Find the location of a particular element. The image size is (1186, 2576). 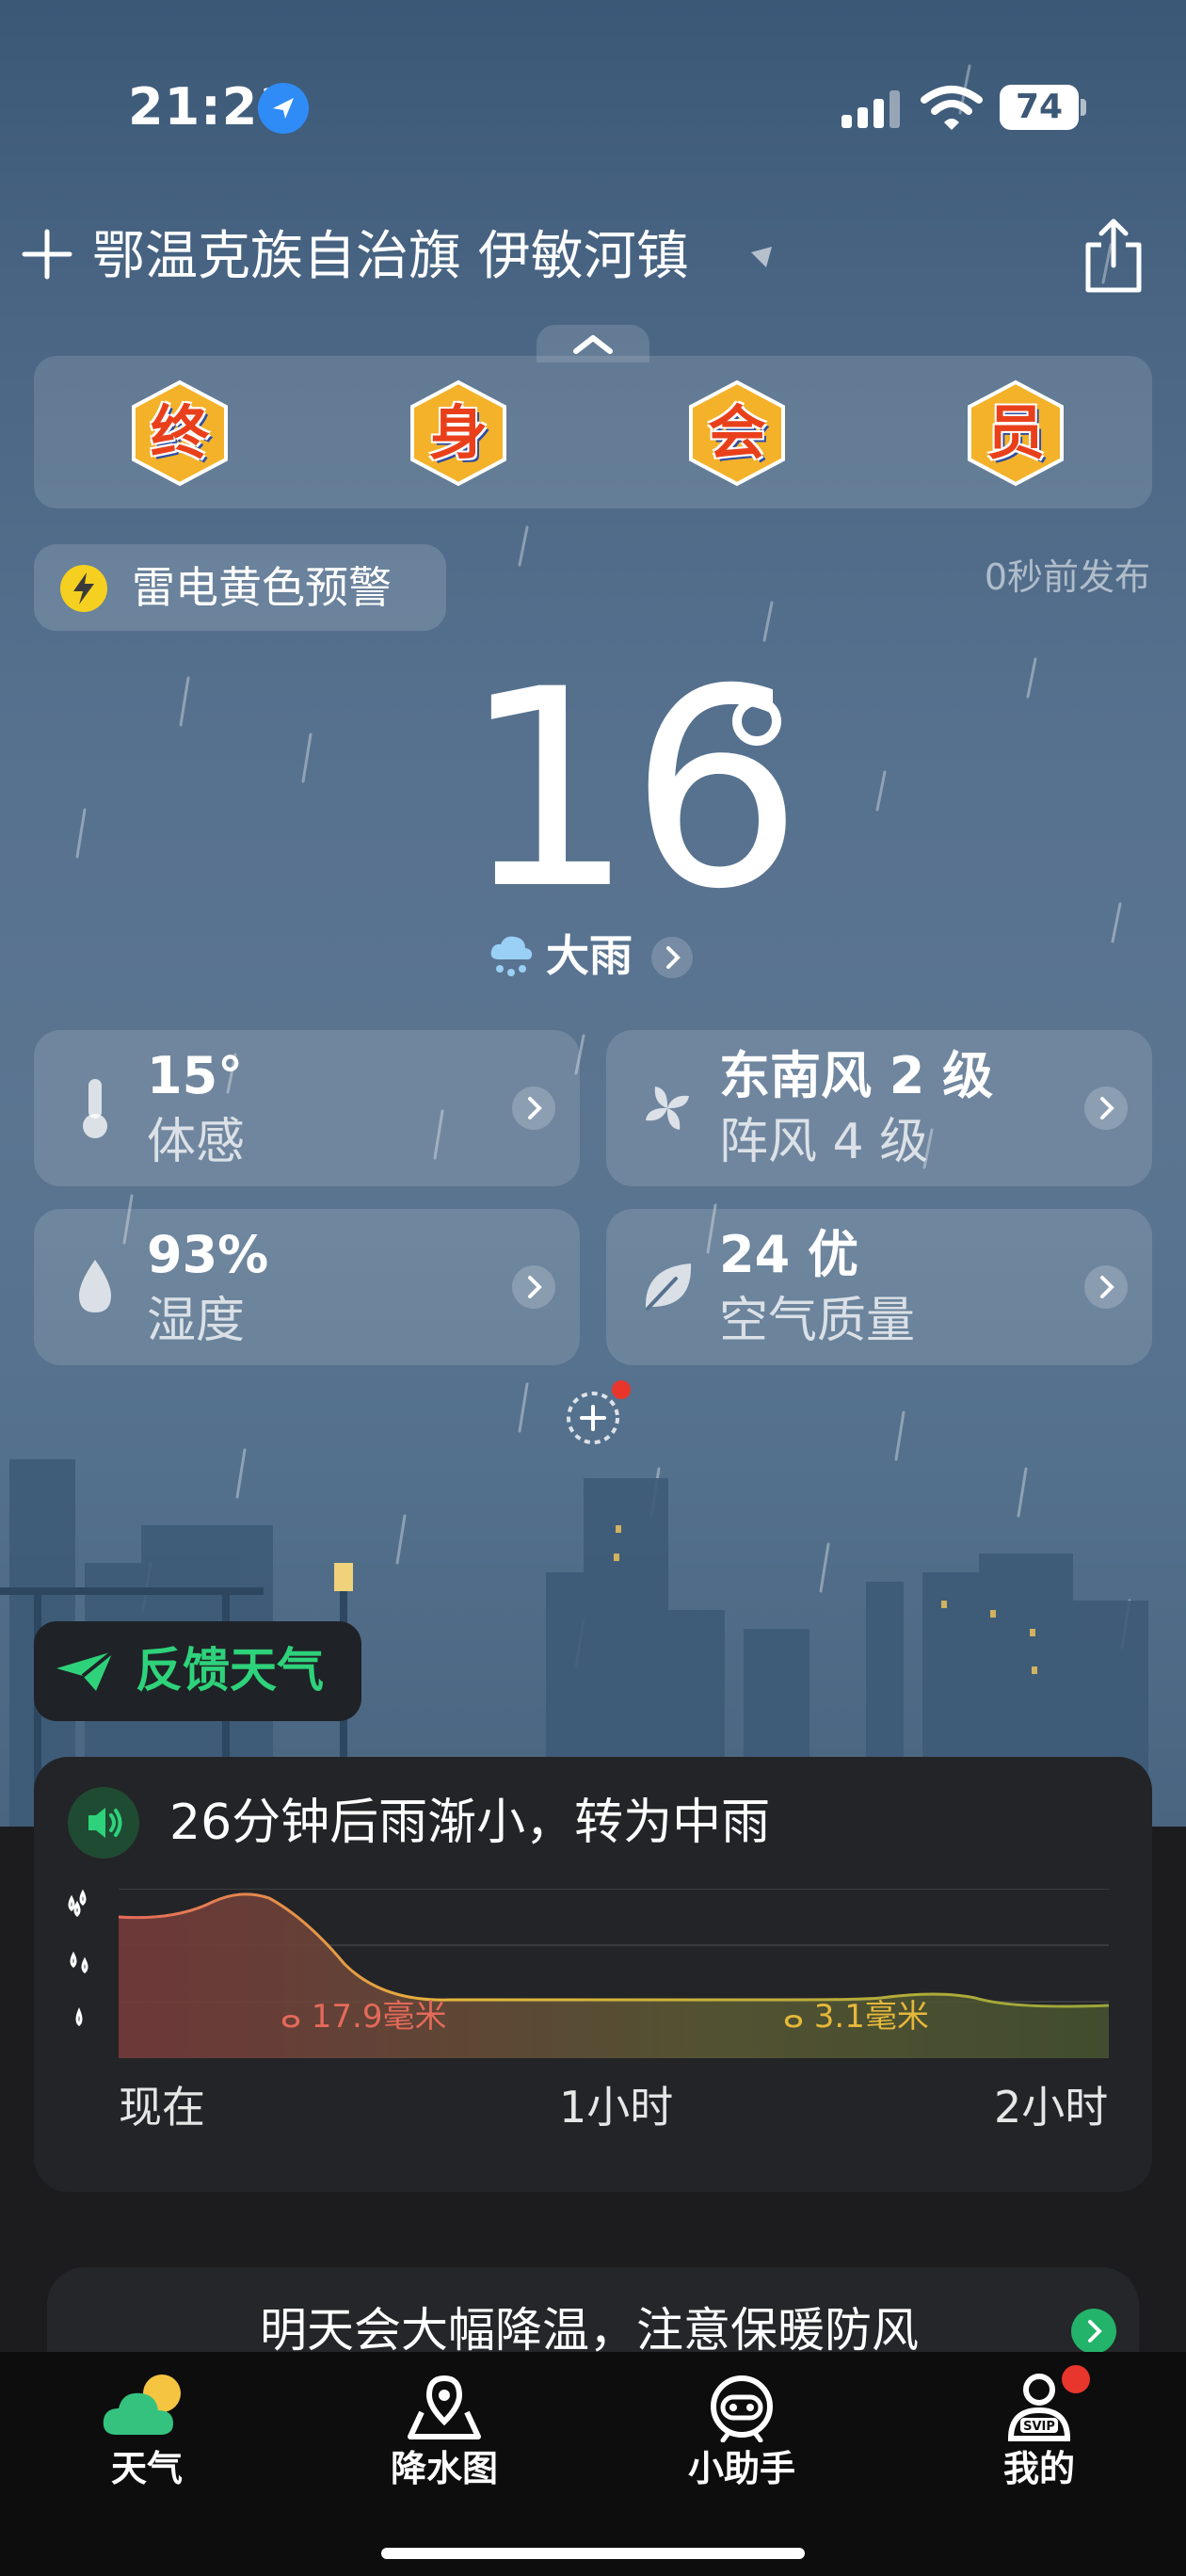

badge-1: 终 is located at coordinates (180, 433).